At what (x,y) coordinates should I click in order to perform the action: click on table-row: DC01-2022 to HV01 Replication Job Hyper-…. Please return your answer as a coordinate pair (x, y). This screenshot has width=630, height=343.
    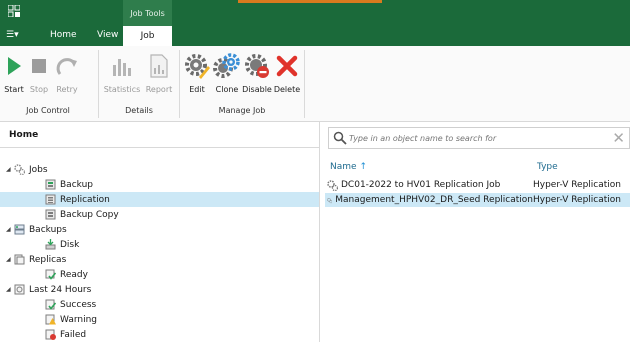
    Looking at the image, I should click on (477, 185).